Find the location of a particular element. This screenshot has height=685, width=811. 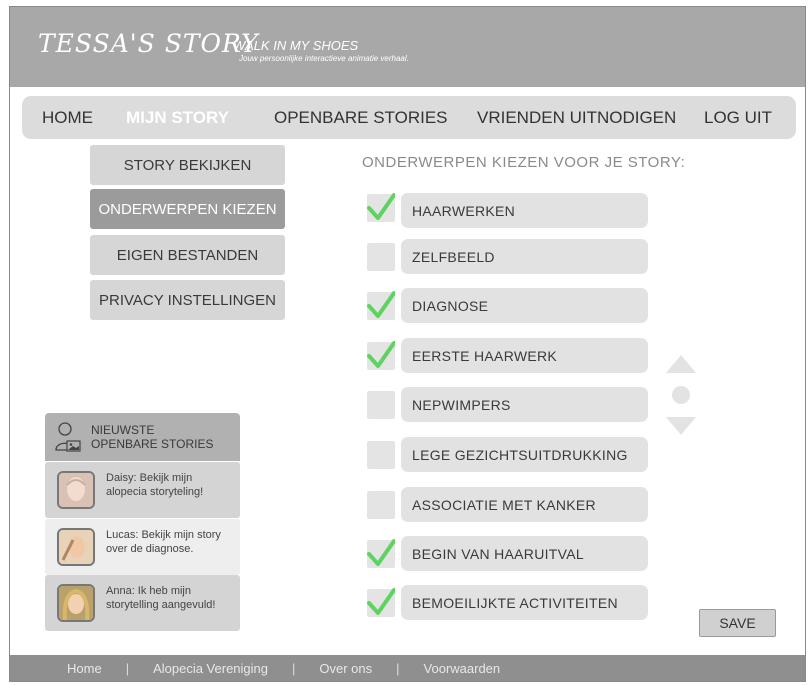

topic-bemoeilijkte-activiteiten: BEMOEILIJKTE ACTIVITEITEN is located at coordinates (524, 602).